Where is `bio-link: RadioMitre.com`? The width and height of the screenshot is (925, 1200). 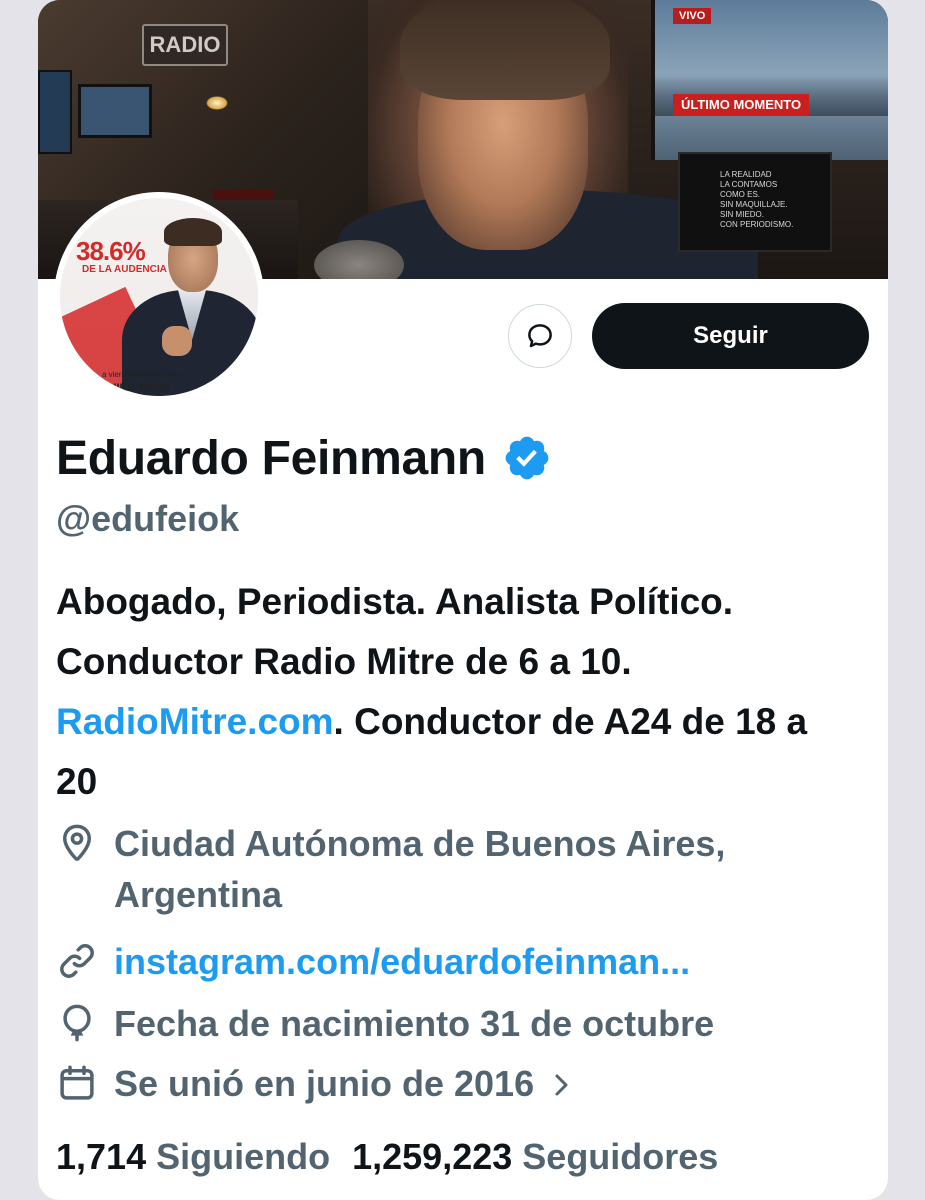 bio-link: RadioMitre.com is located at coordinates (195, 721).